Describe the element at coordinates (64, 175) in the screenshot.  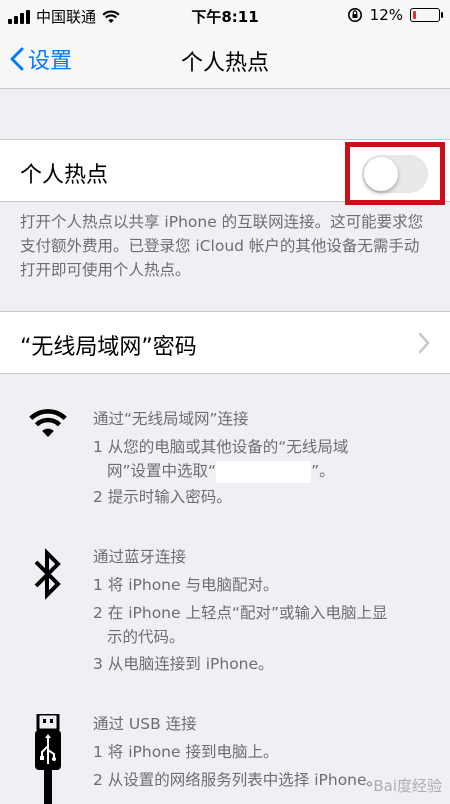
I see `hotspot-label: 个人热点` at that location.